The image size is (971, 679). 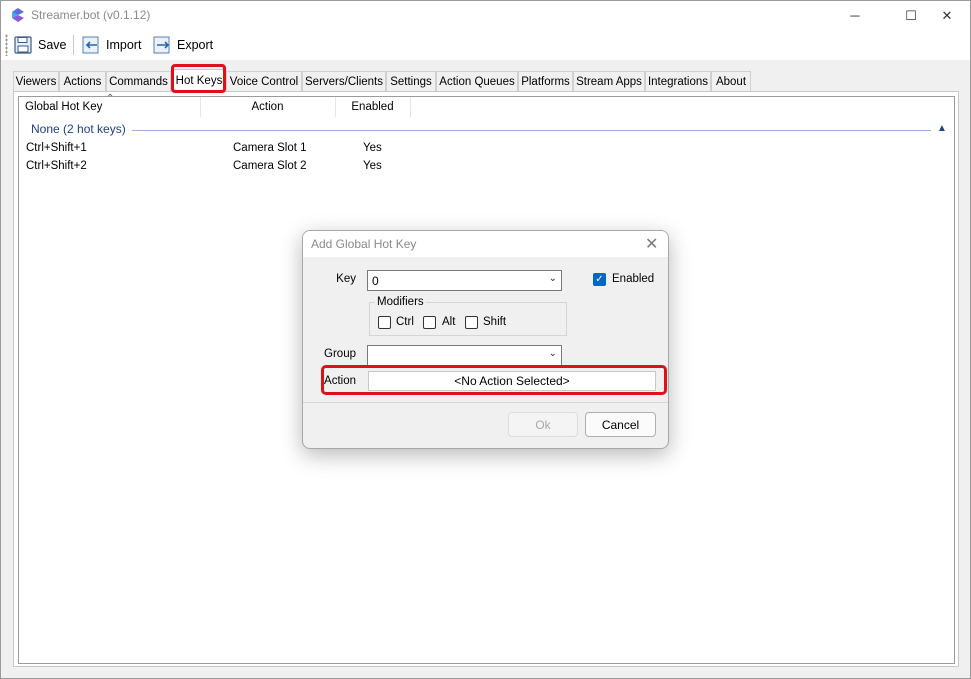 I want to click on group-dropdown: ⌄, so click(x=464, y=355).